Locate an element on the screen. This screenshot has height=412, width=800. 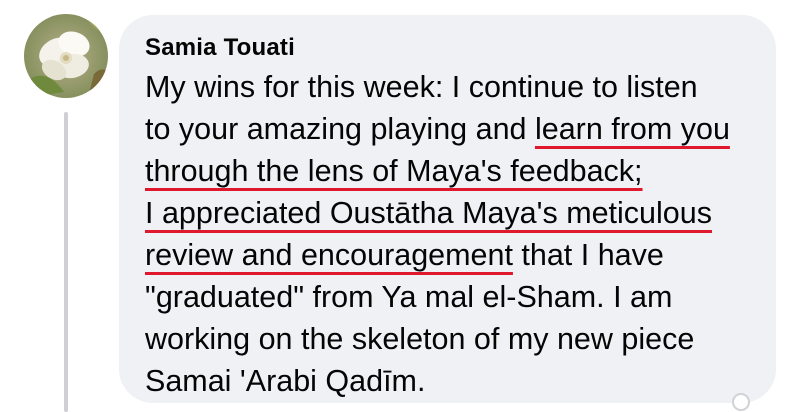
reaction-indicator is located at coordinates (741, 402).